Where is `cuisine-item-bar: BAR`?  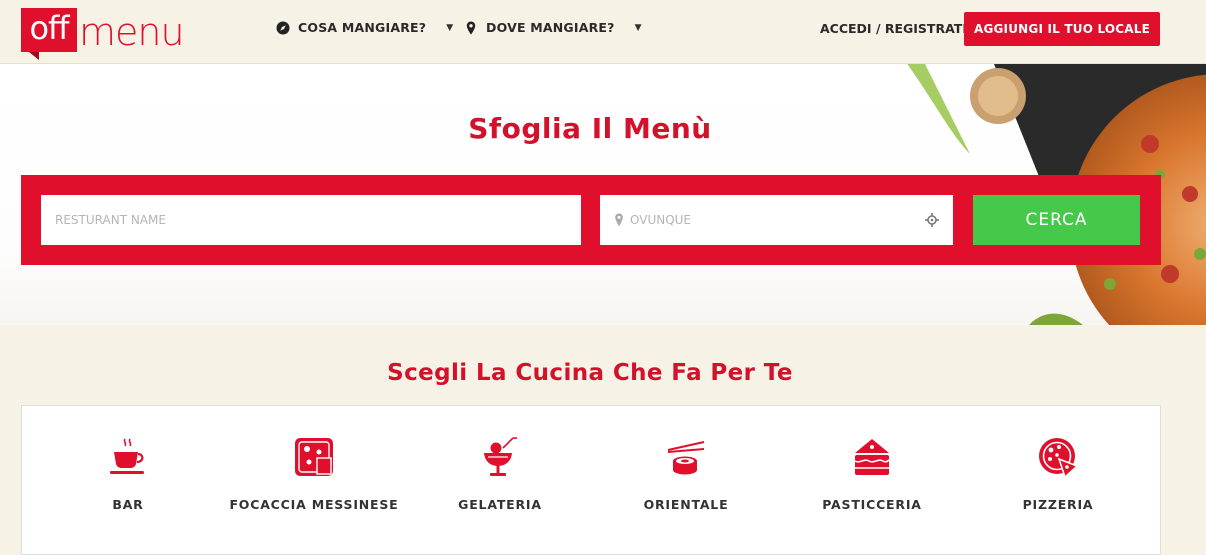 cuisine-item-bar: BAR is located at coordinates (128, 474).